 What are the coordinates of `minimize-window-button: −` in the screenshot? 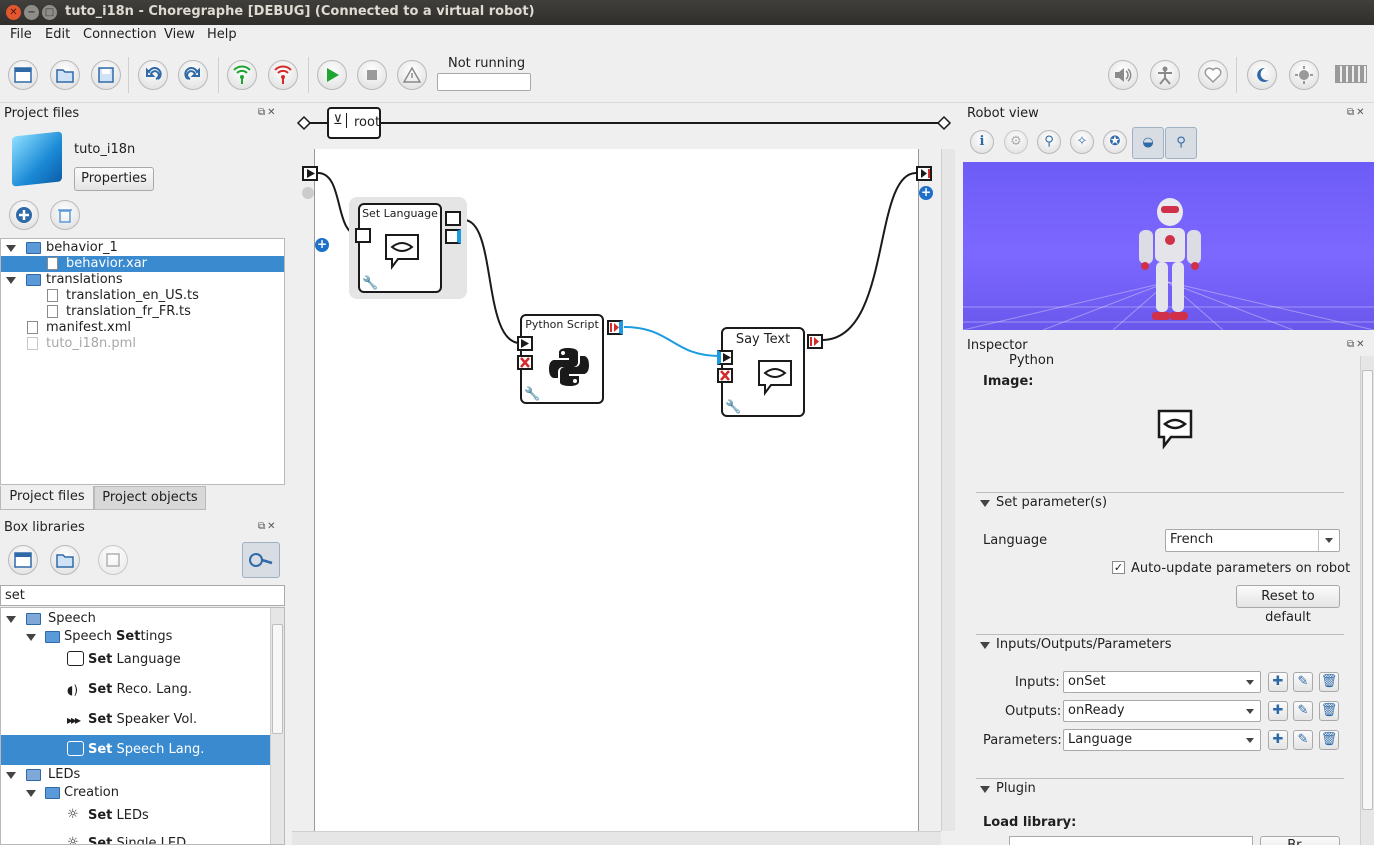 It's located at (31, 12).